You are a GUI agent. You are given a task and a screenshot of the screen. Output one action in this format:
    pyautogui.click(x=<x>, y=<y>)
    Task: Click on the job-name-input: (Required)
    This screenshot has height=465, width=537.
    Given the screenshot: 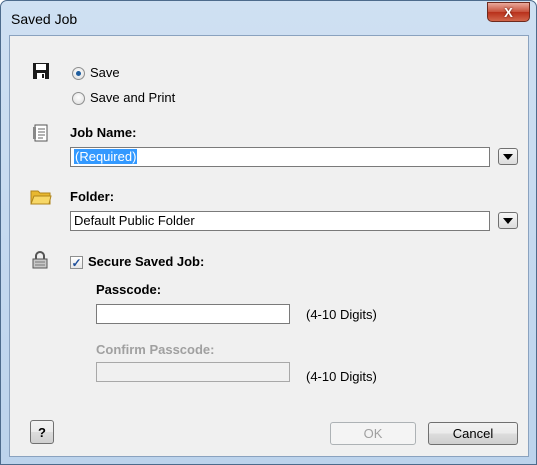 What is the action you would take?
    pyautogui.click(x=280, y=157)
    